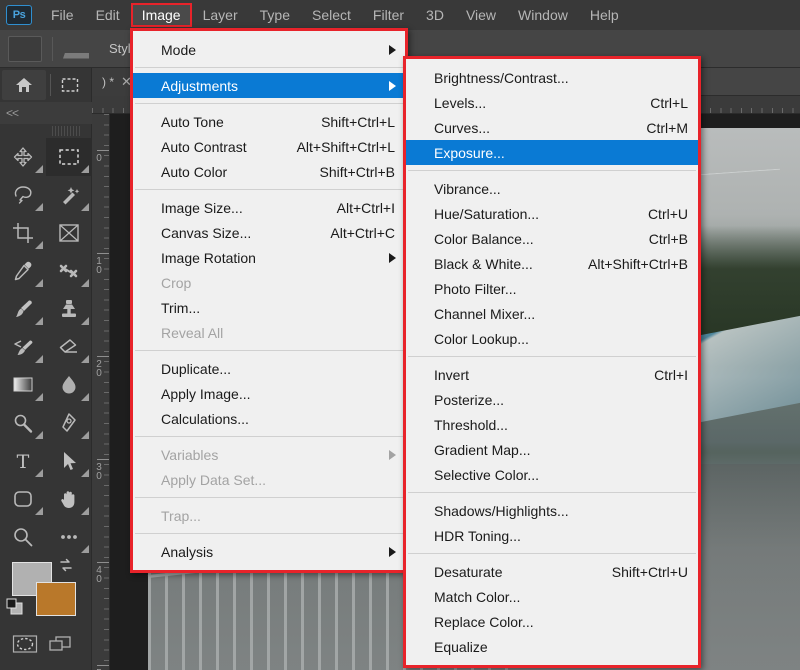 Image resolution: width=800 pixels, height=670 pixels. Describe the element at coordinates (331, 15) in the screenshot. I see `menu-bar-item-select: Select` at that location.